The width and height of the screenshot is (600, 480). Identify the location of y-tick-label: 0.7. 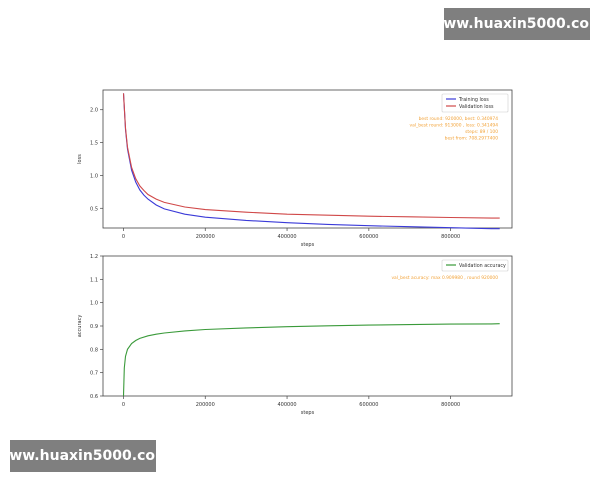
(94, 374).